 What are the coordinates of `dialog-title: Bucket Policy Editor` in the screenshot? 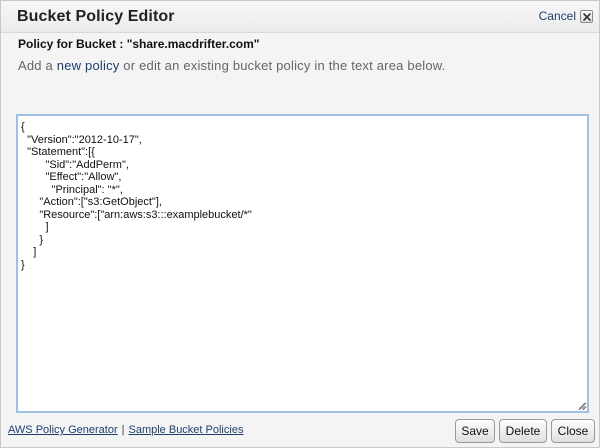 It's located at (96, 16).